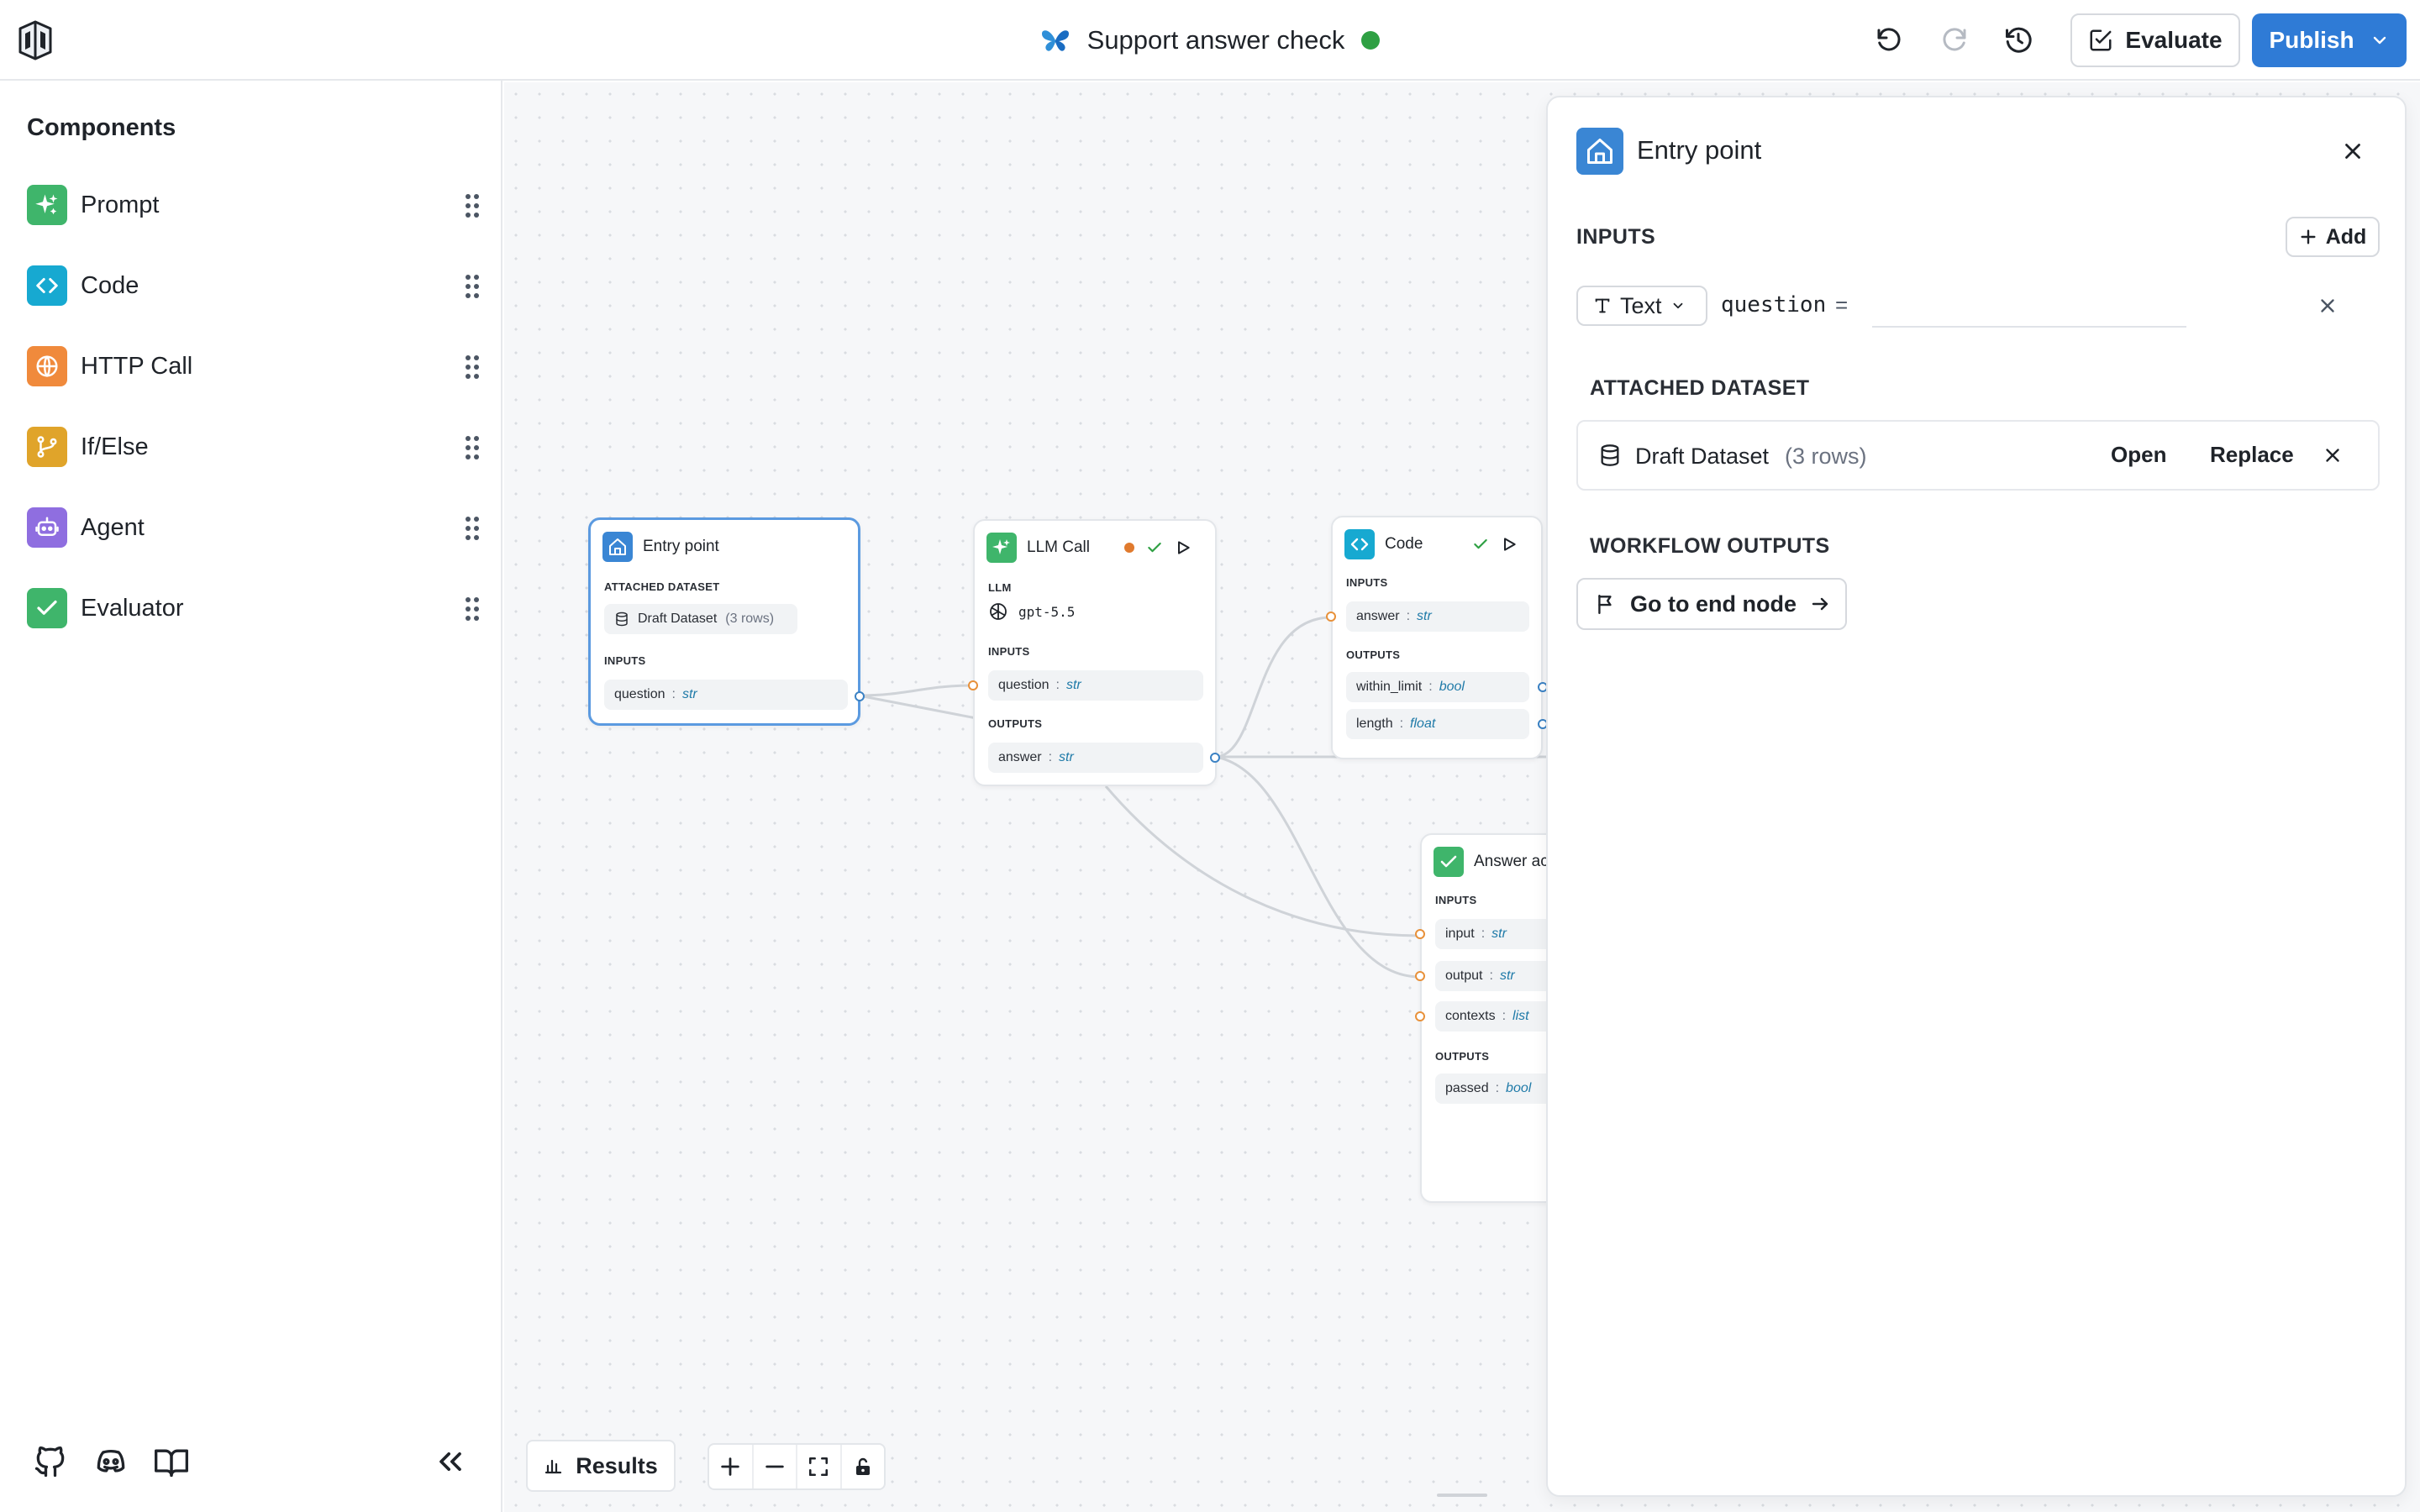  What do you see at coordinates (2308, 237) in the screenshot?
I see `plus-icon` at bounding box center [2308, 237].